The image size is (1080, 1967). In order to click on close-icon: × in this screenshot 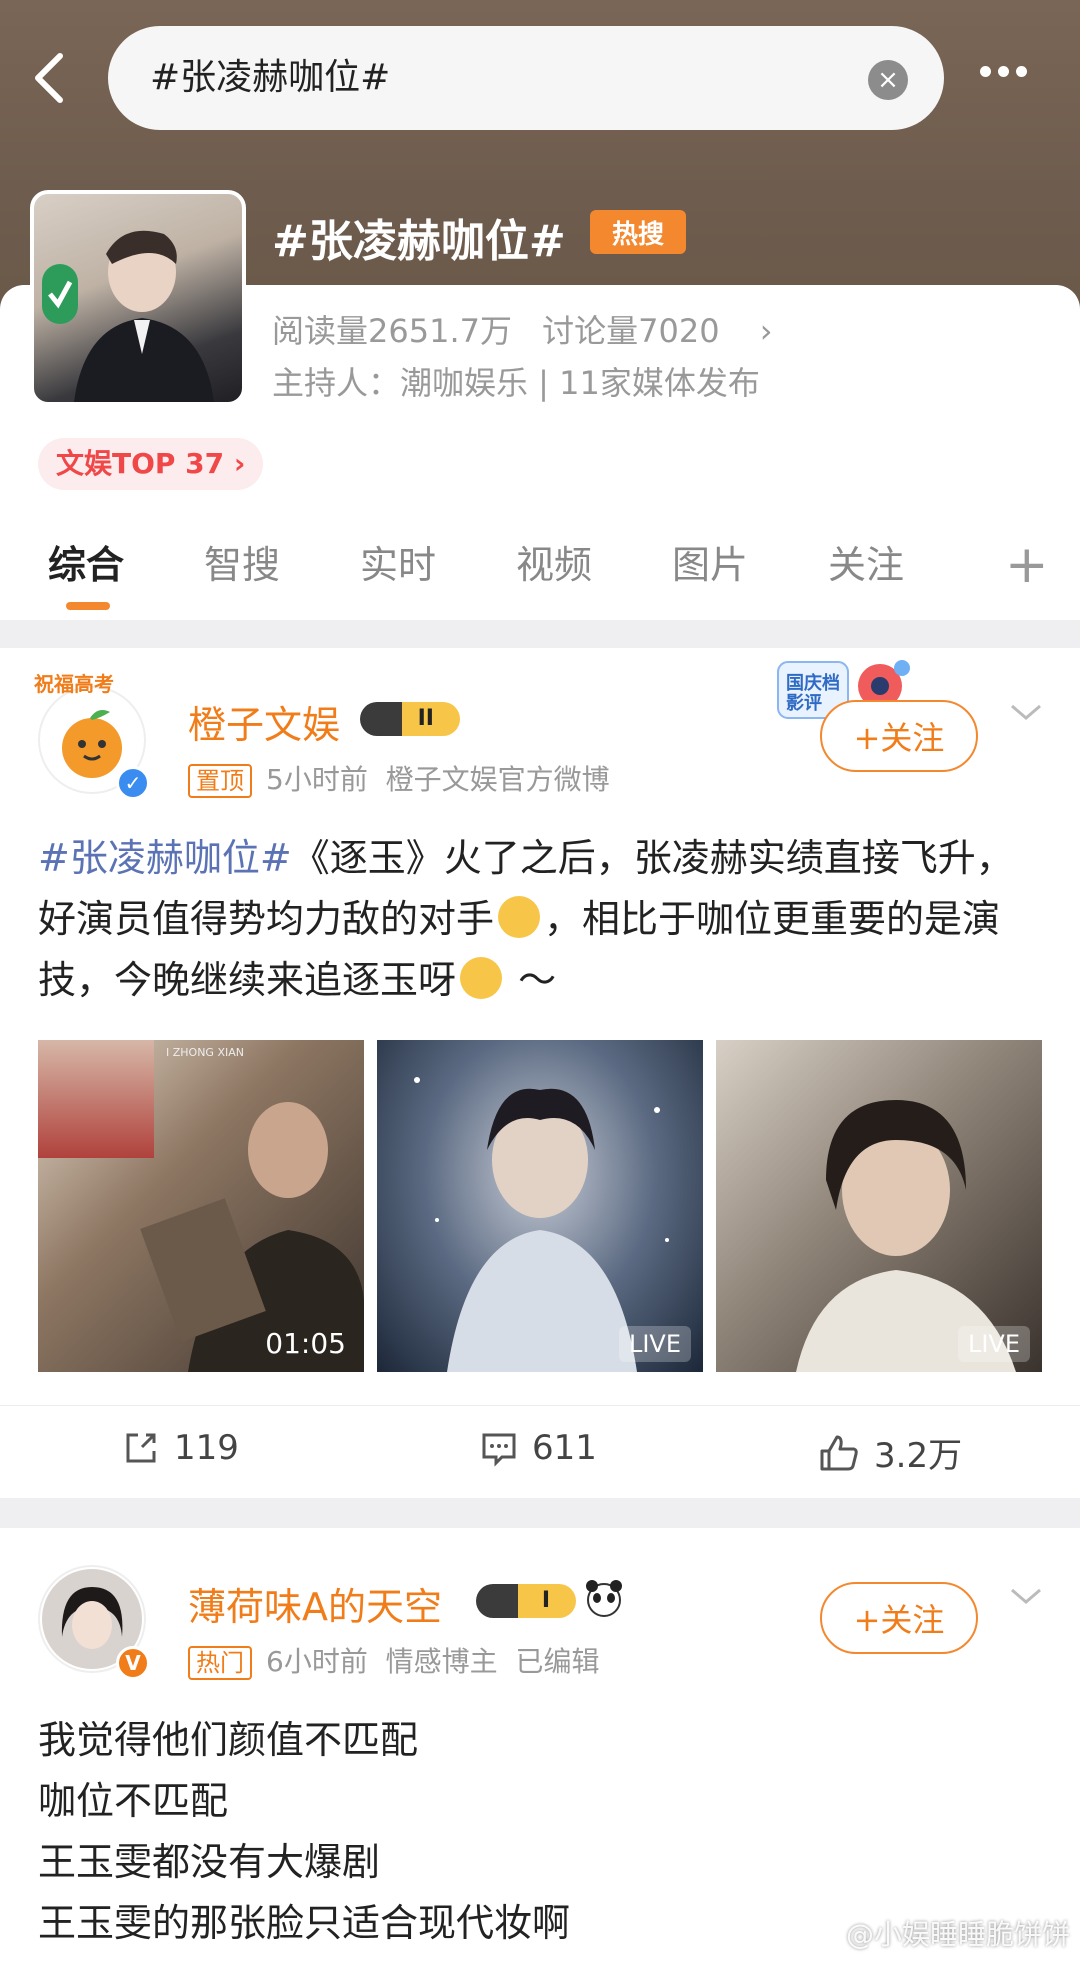, I will do `click(888, 80)`.